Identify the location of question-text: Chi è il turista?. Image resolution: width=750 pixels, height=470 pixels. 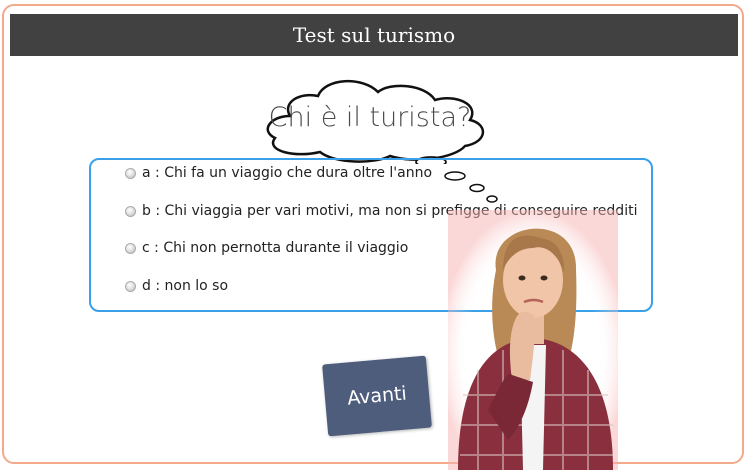
(370, 117).